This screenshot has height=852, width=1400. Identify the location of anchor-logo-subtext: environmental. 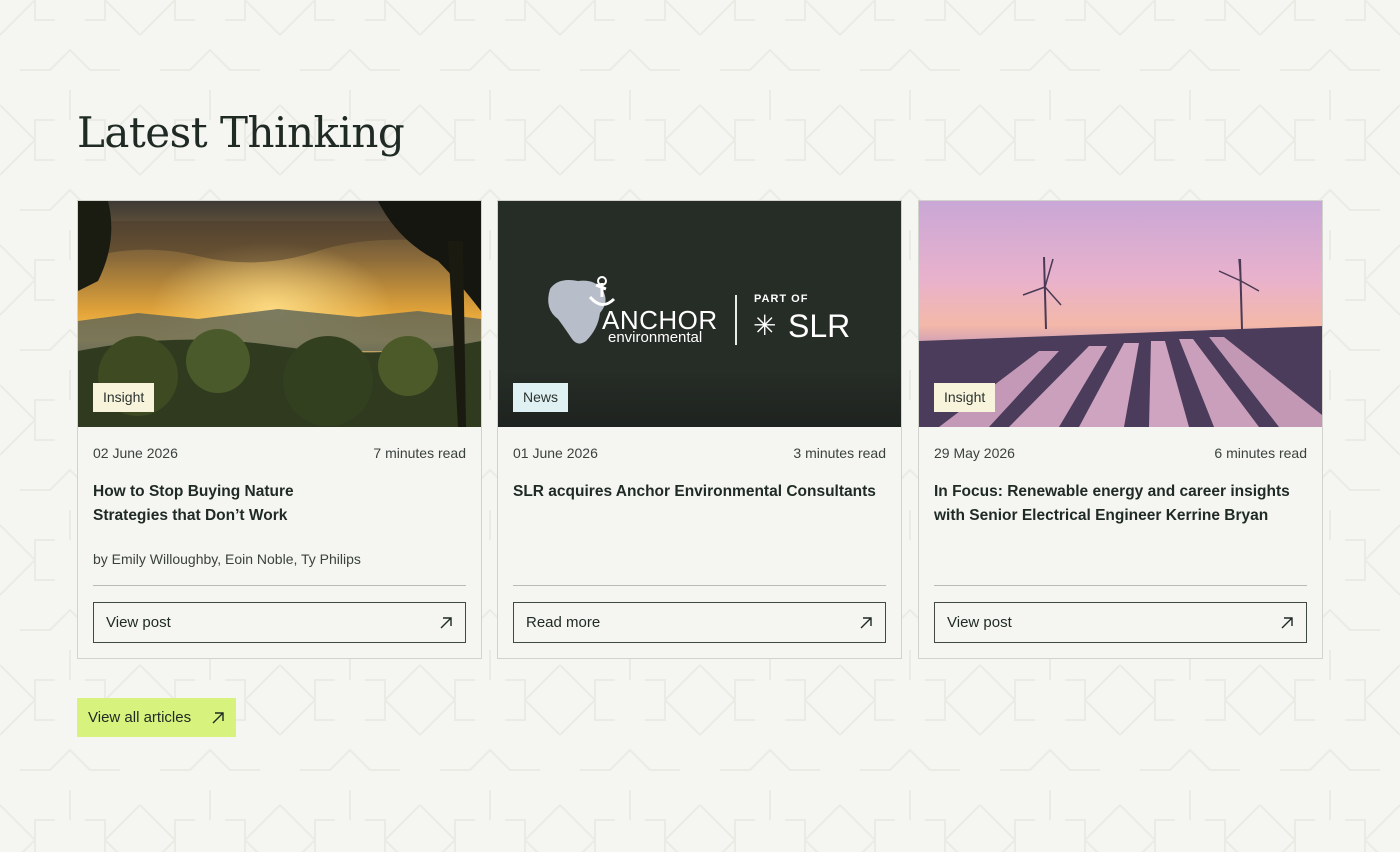
(655, 337).